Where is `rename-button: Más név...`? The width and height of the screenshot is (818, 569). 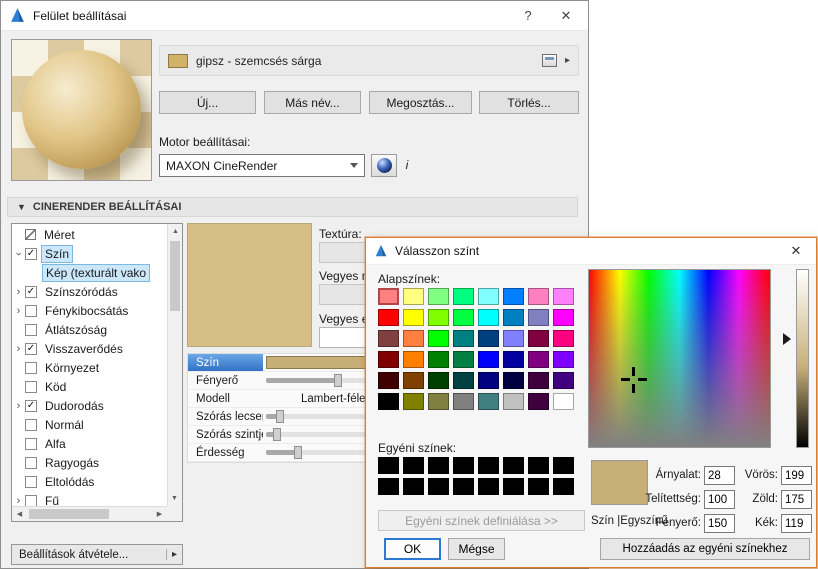
rename-button: Más név... is located at coordinates (312, 102).